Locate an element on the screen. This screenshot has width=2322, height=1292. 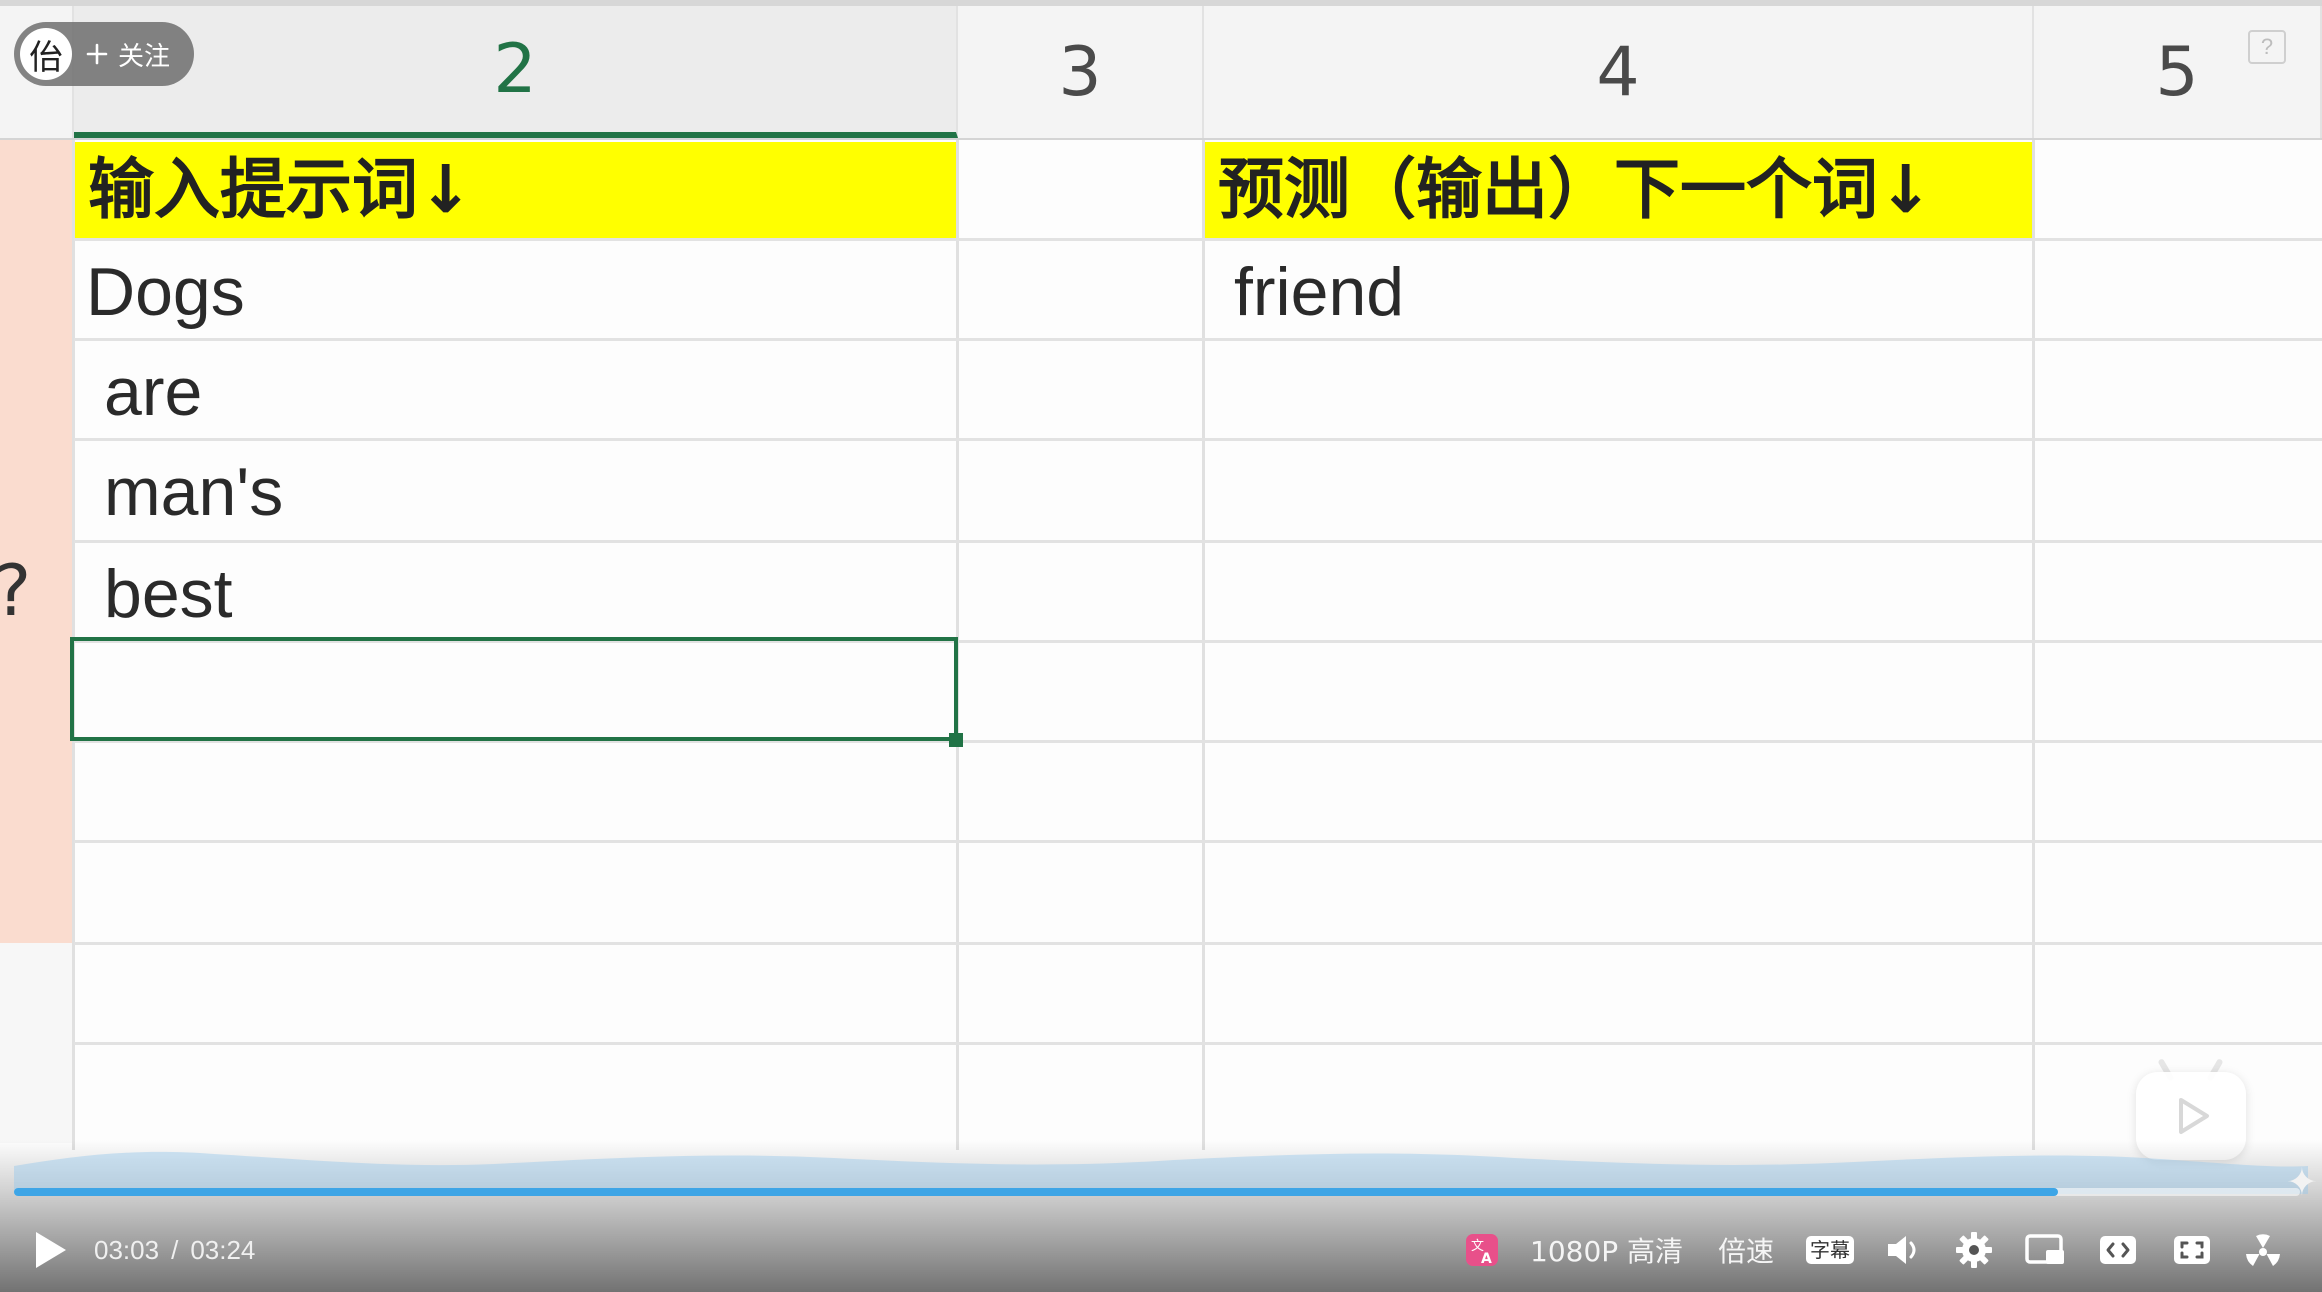
radiation-icon is located at coordinates (2263, 1250).